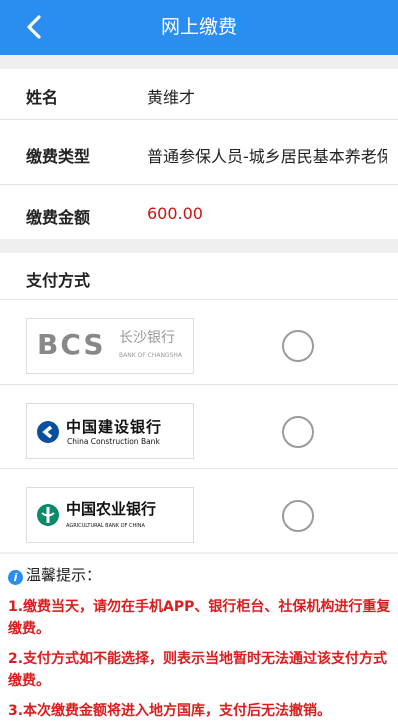 The height and width of the screenshot is (723, 398). I want to click on tip-item: 1.缴费当天，请勿在手机APP、银行柜台、社保机构进行重复缴费。, so click(199, 618).